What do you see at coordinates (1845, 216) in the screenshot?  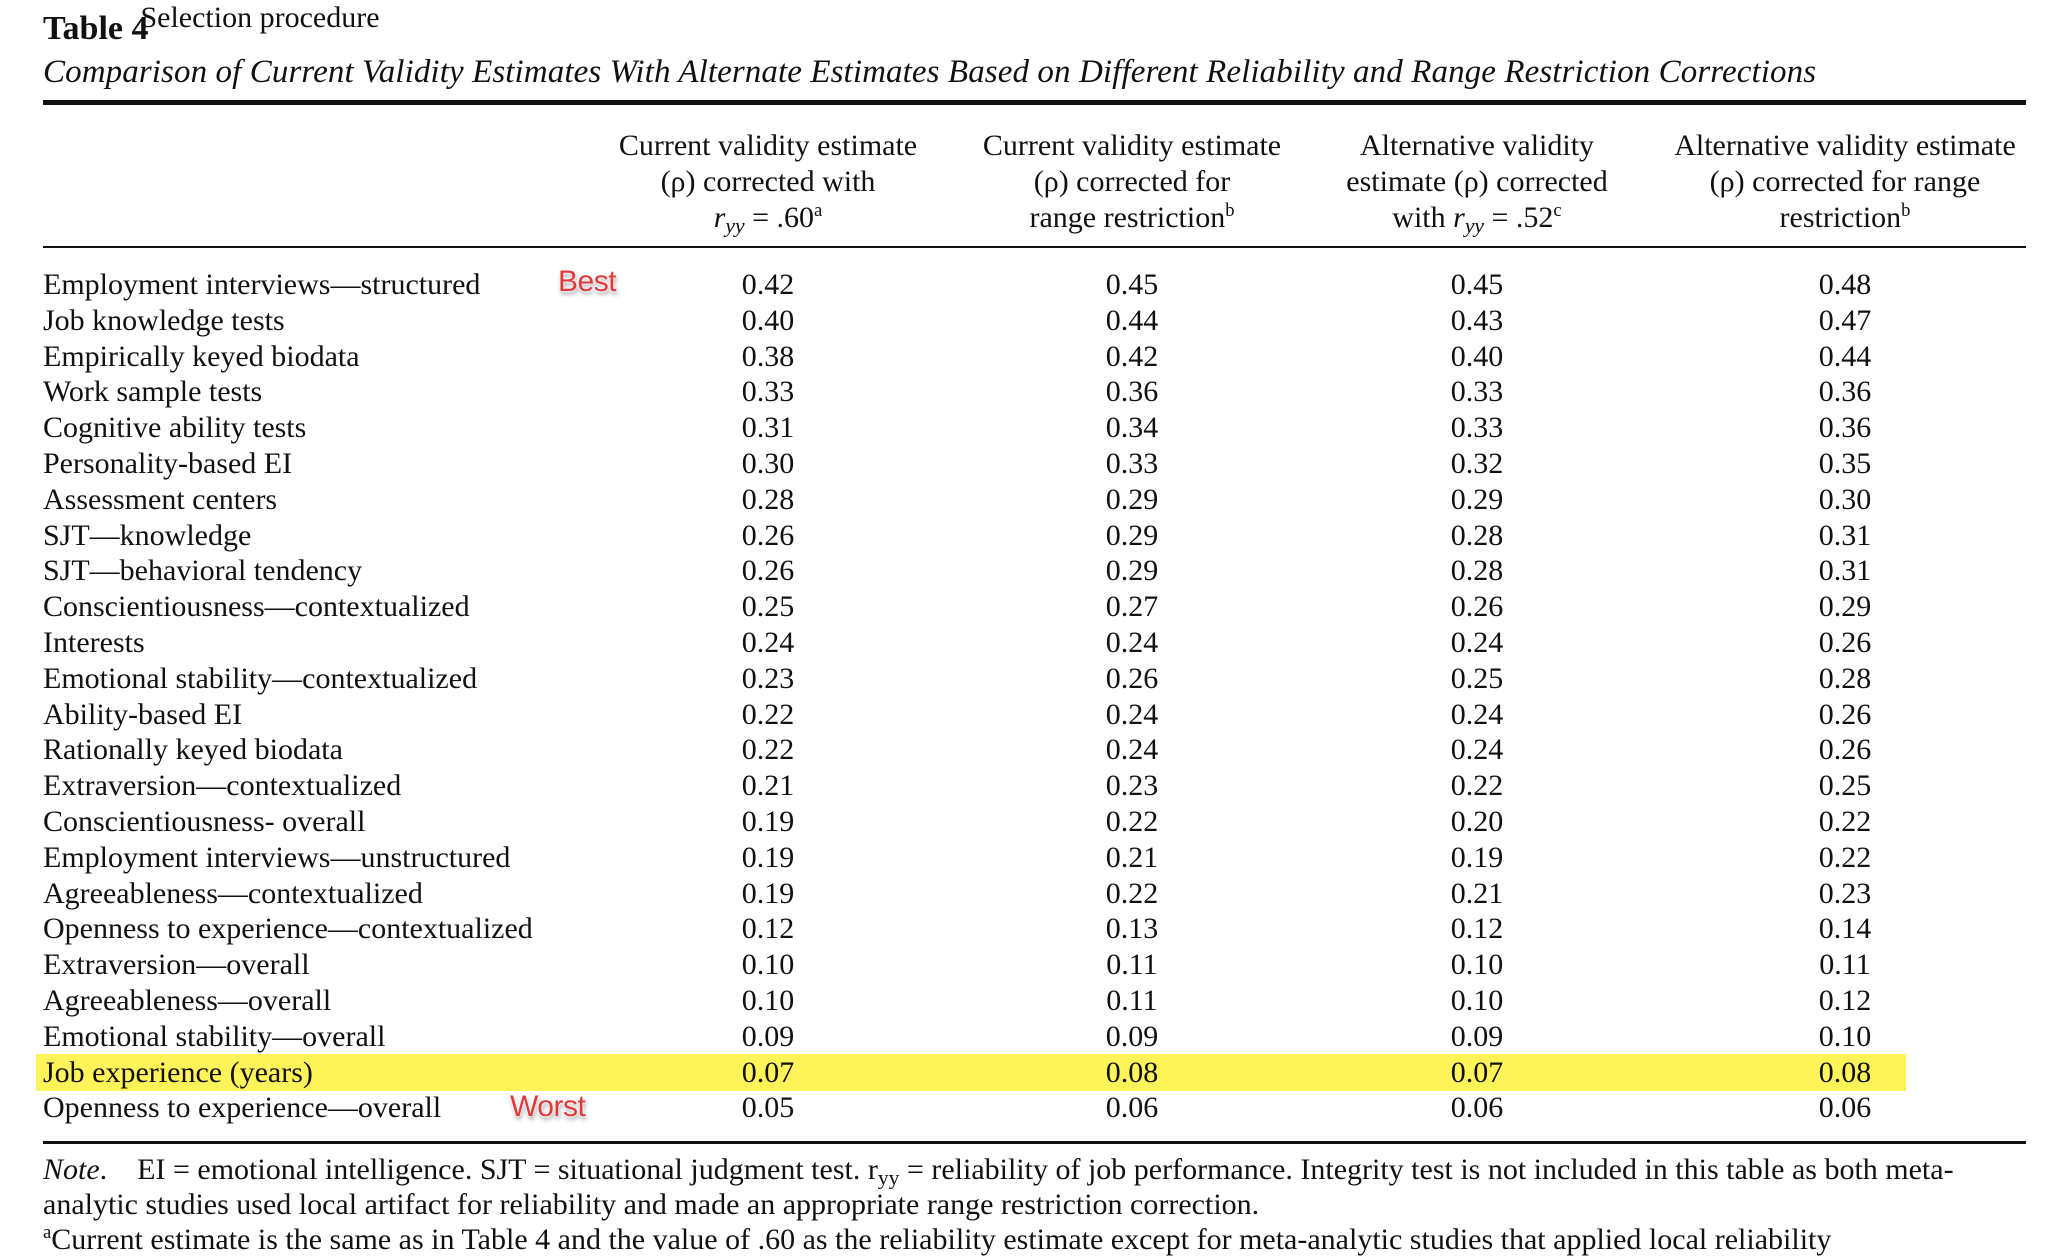 I see `header-line: restrictionb` at bounding box center [1845, 216].